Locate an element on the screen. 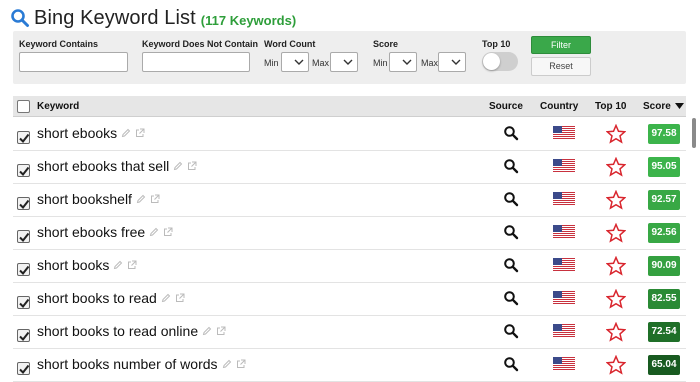  scrollbar is located at coordinates (694, 133).